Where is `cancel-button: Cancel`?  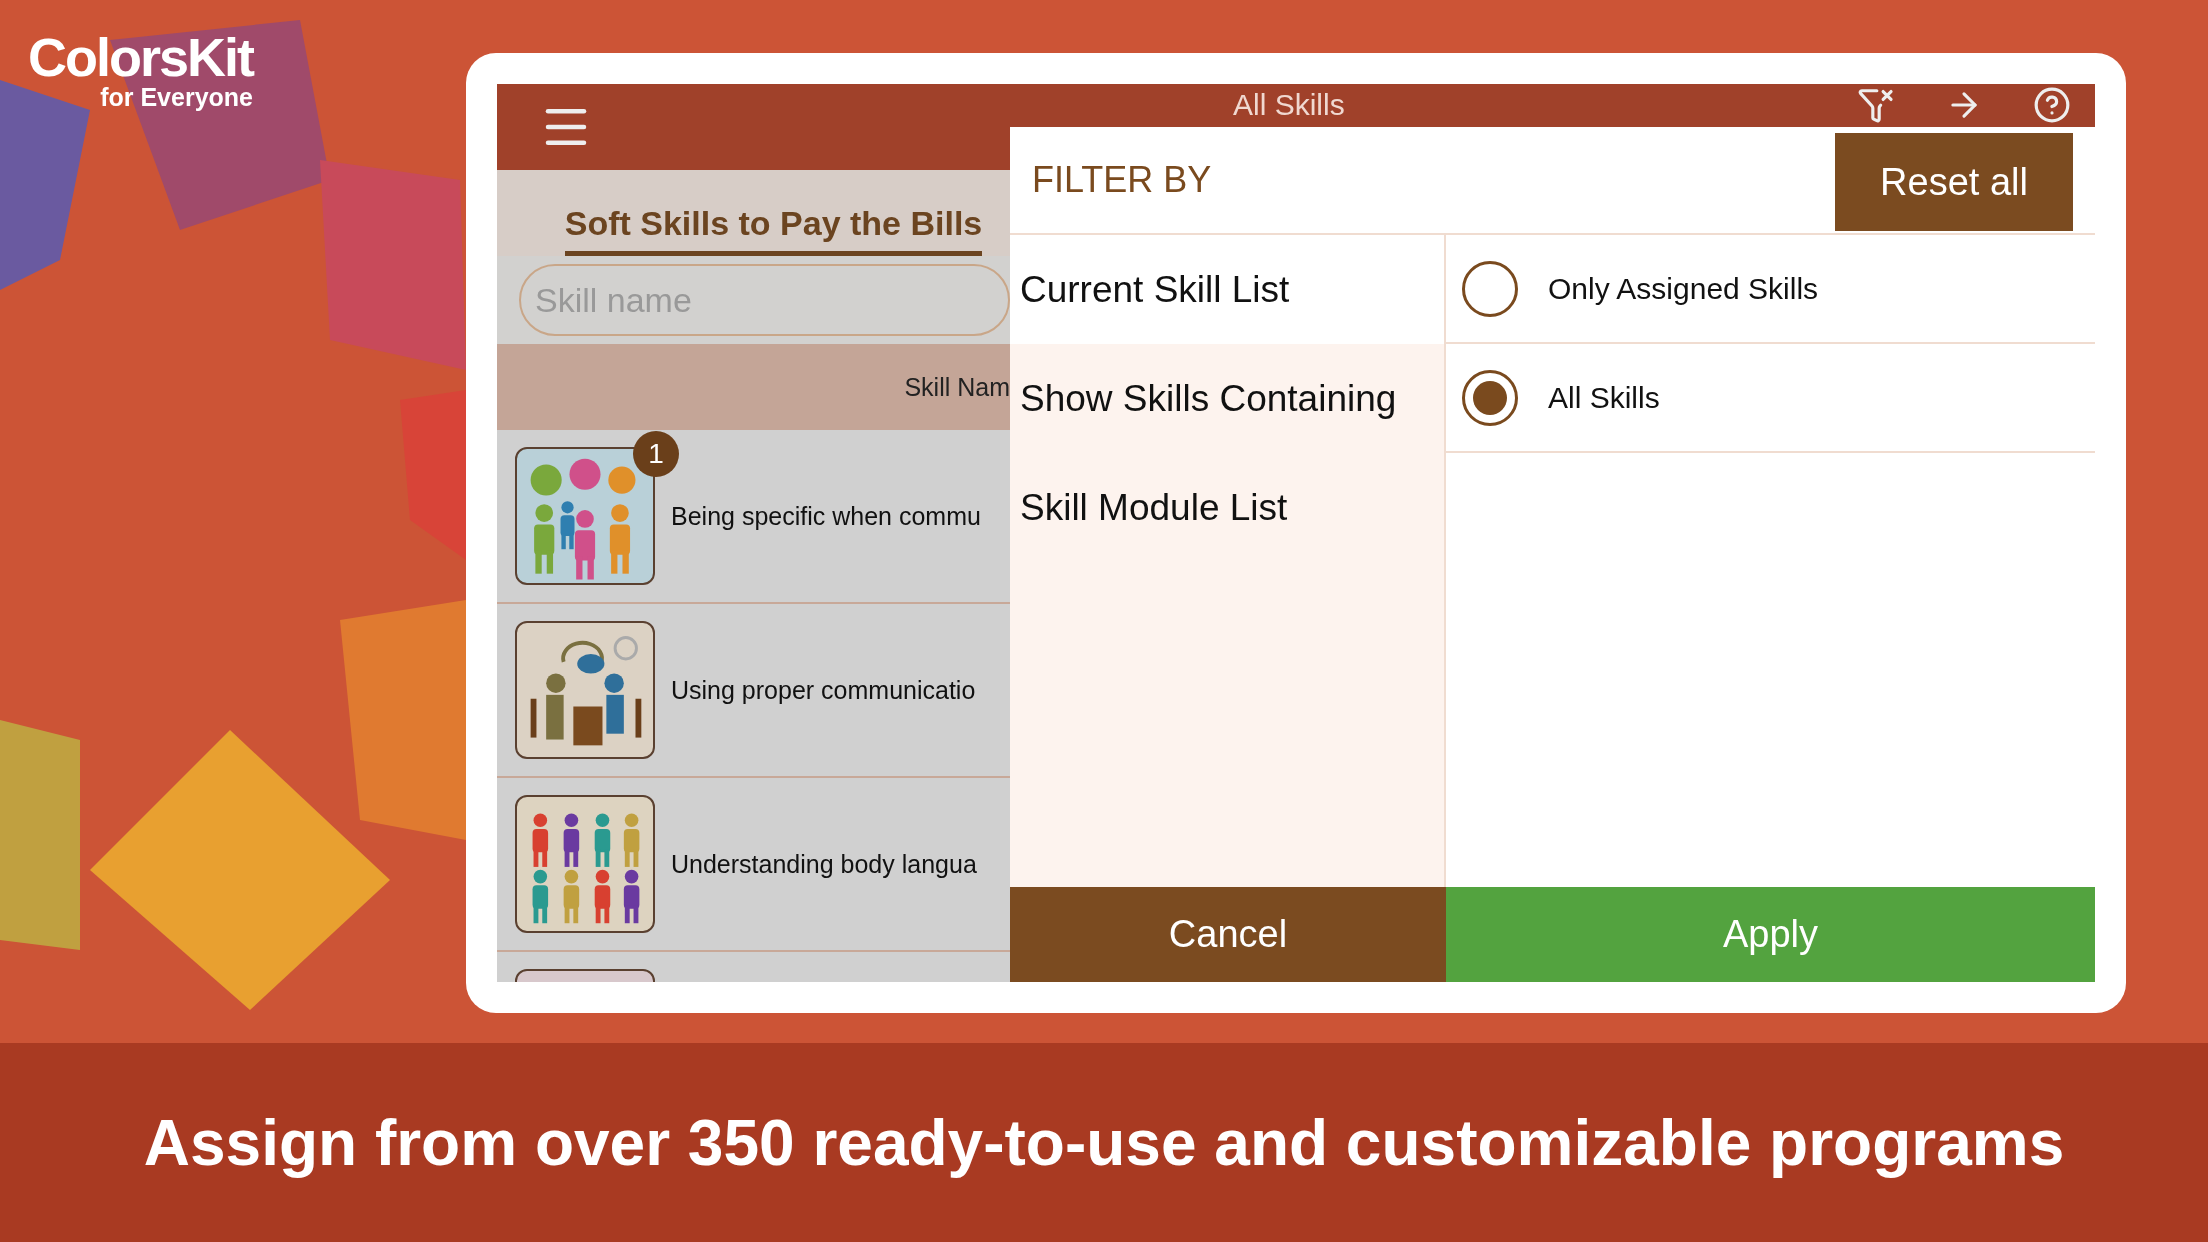 cancel-button: Cancel is located at coordinates (1228, 934).